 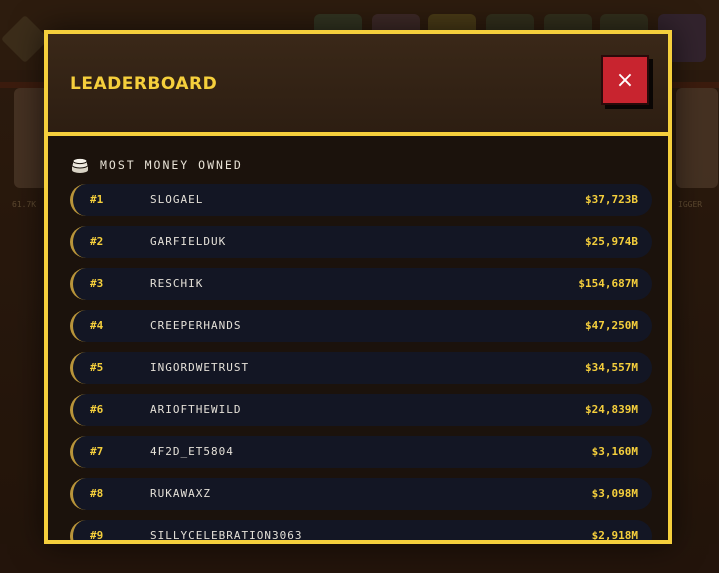 What do you see at coordinates (611, 199) in the screenshot?
I see `money-amount: $37,723B` at bounding box center [611, 199].